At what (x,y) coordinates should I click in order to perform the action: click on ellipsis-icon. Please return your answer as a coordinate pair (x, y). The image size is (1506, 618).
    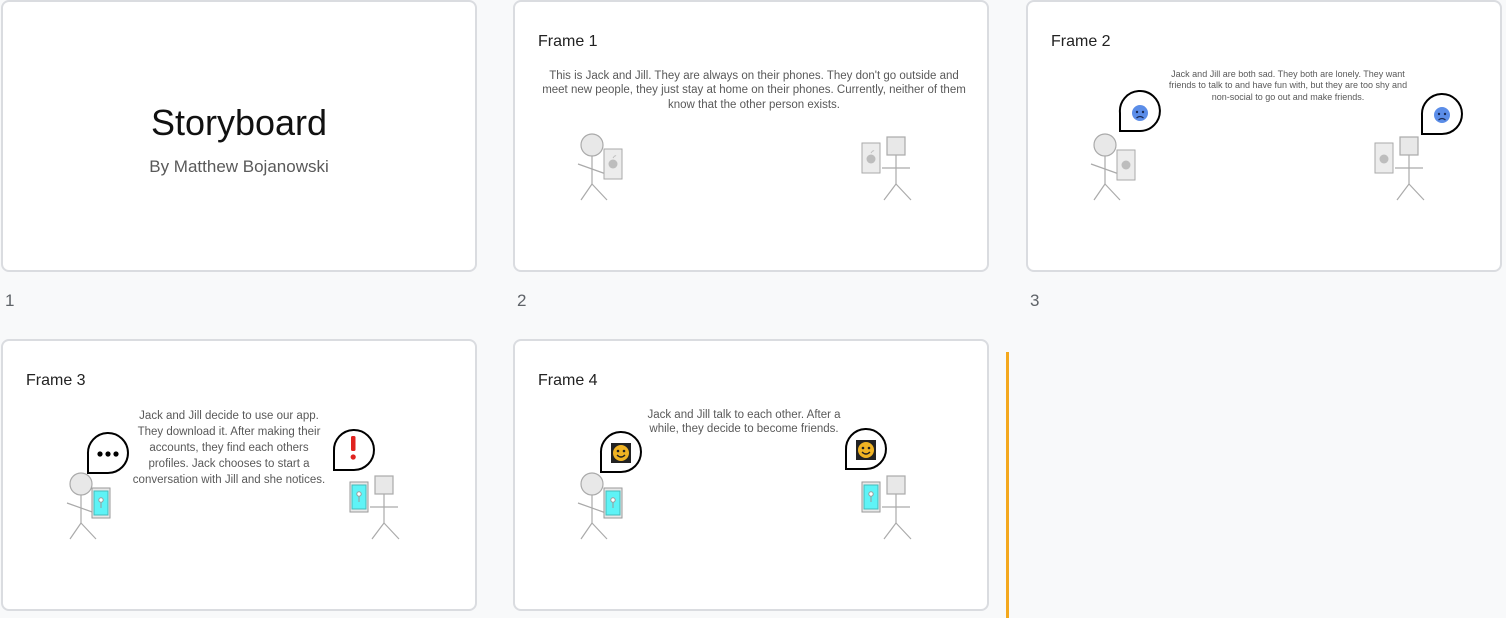
    Looking at the image, I should click on (108, 454).